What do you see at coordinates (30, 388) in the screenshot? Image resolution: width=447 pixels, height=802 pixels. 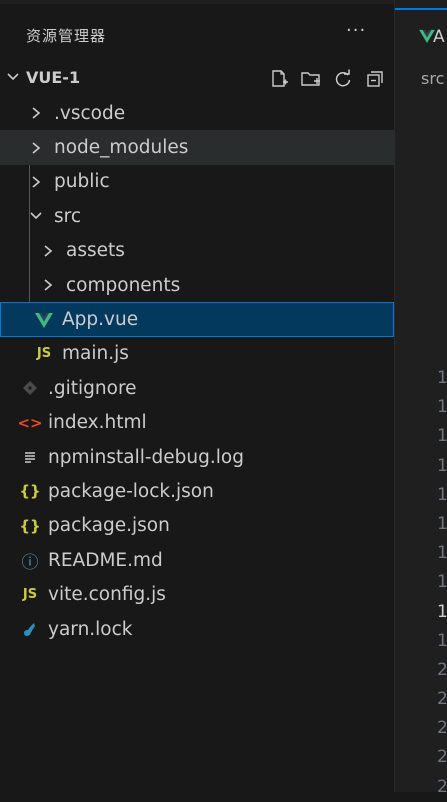 I see `git-icon` at bounding box center [30, 388].